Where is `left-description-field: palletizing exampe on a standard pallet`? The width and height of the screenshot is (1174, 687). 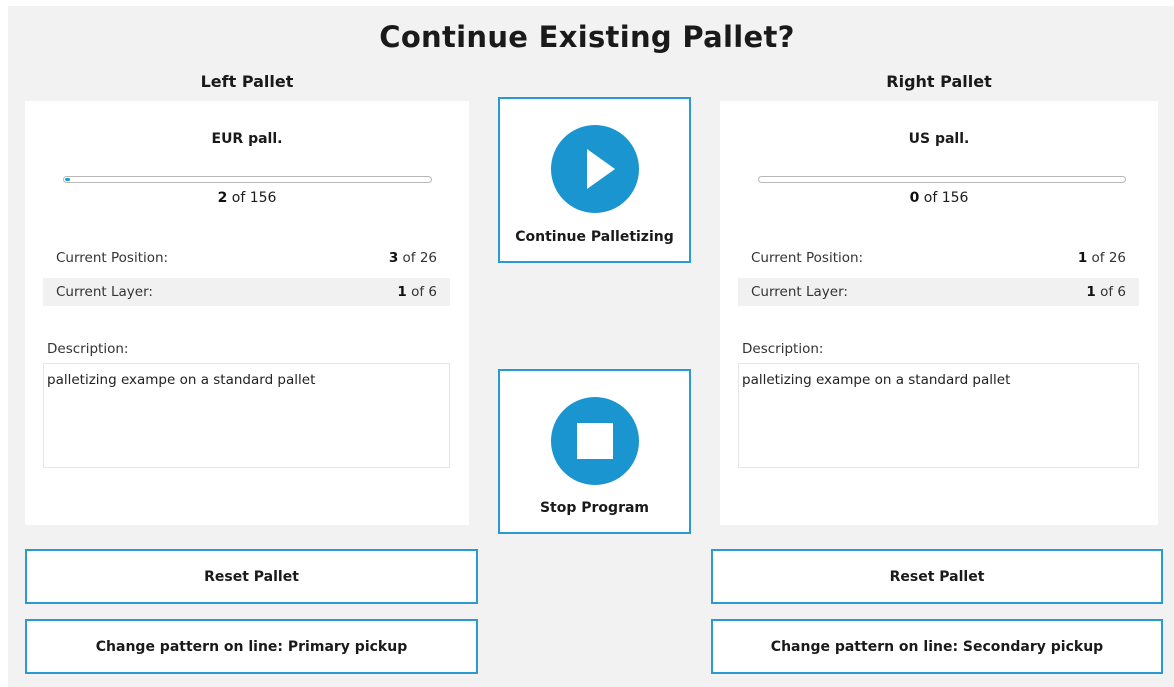 left-description-field: palletizing exampe on a standard pallet is located at coordinates (246, 415).